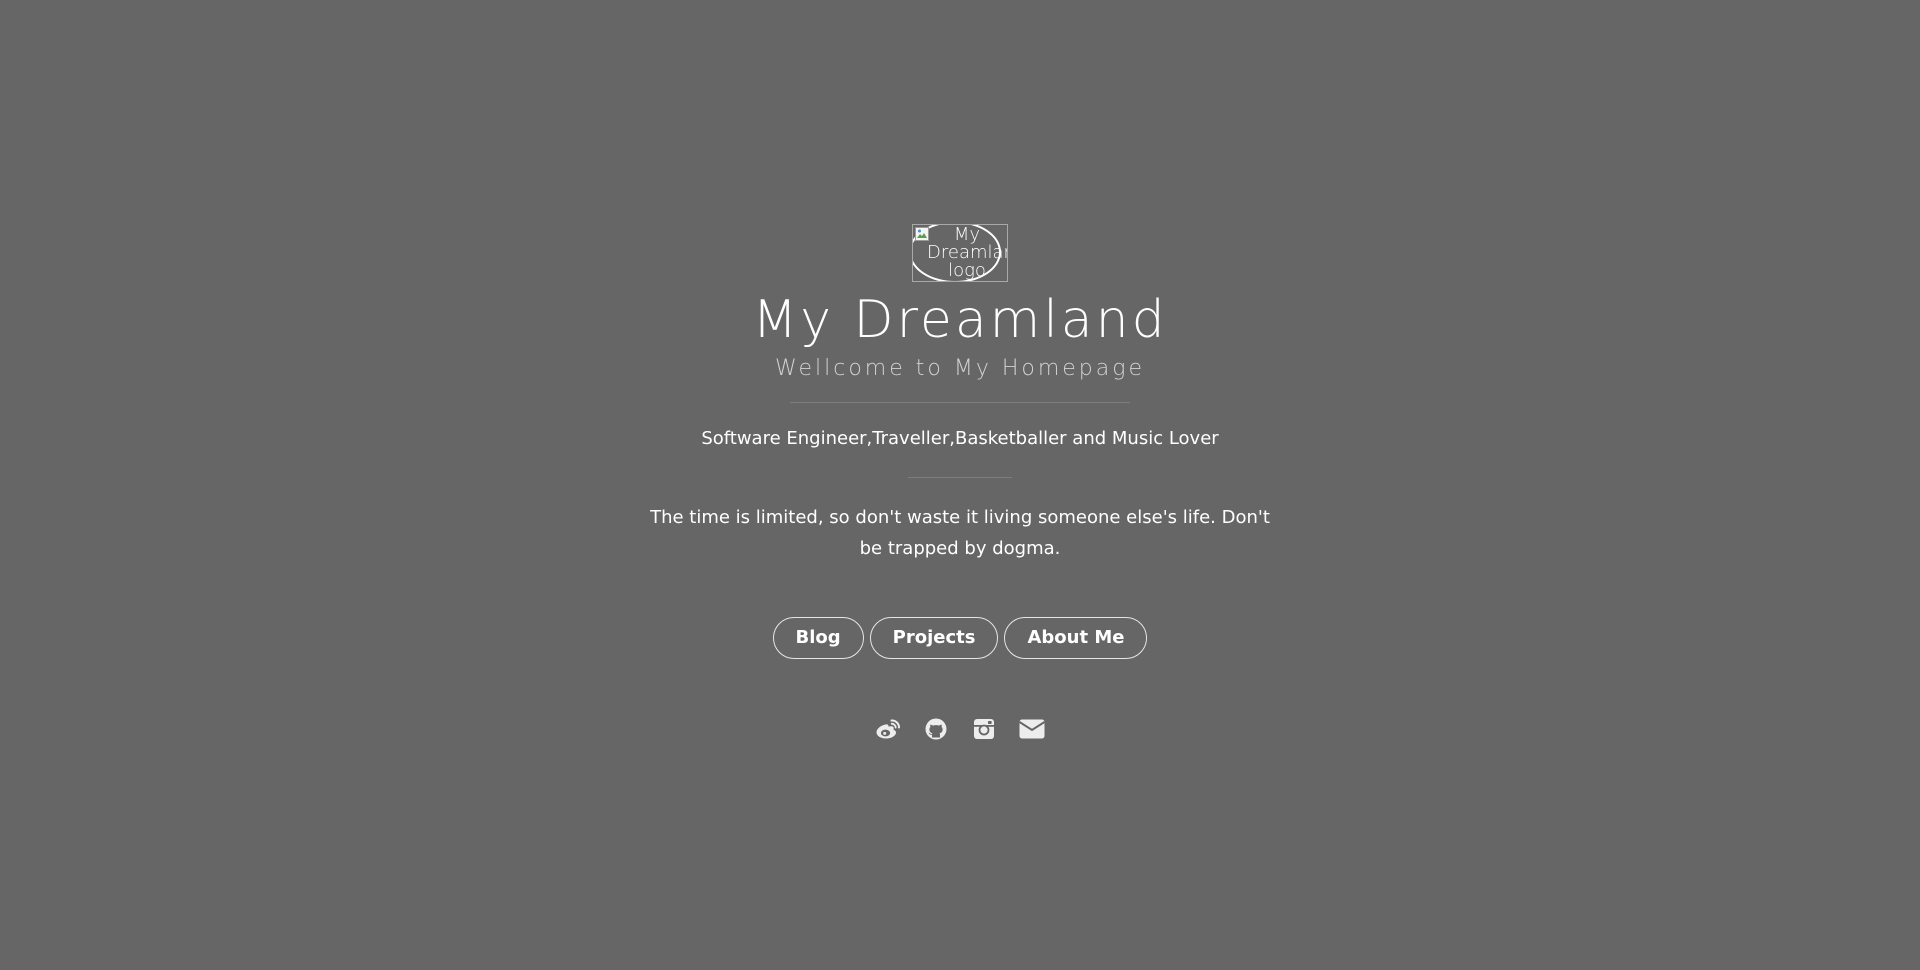 Image resolution: width=1920 pixels, height=970 pixels. Describe the element at coordinates (960, 320) in the screenshot. I see `site-title: My Dreamland` at that location.